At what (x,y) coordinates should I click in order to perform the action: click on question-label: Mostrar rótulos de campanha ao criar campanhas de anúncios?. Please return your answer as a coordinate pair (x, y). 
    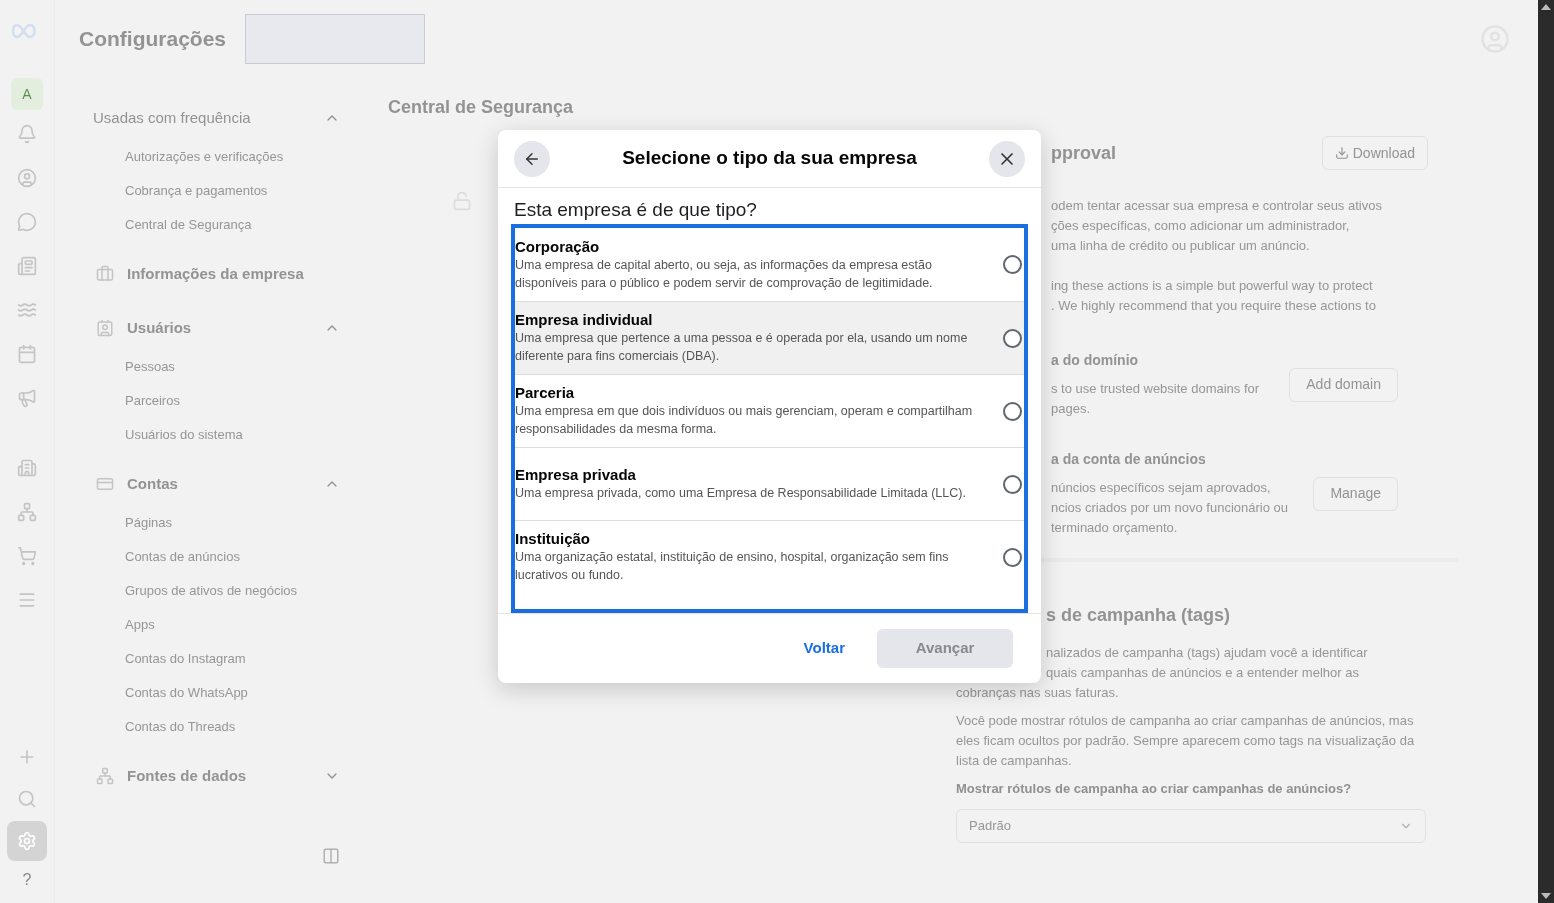
    Looking at the image, I should click on (1154, 789).